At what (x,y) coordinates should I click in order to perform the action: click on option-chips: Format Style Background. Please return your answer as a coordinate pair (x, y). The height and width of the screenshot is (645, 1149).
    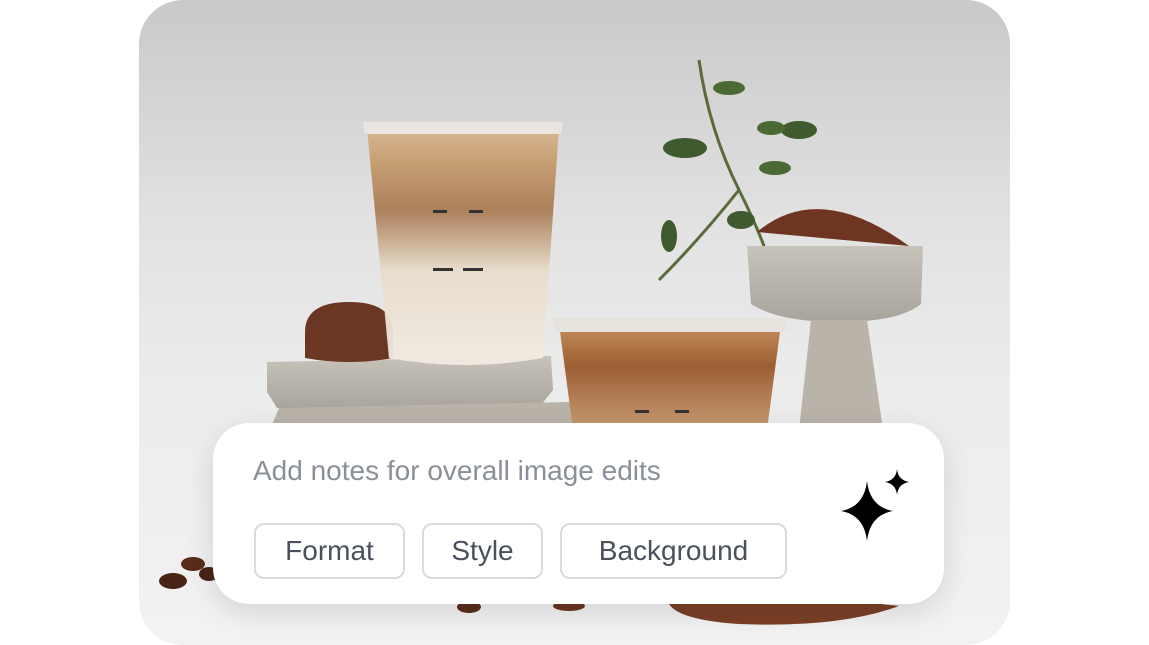
    Looking at the image, I should click on (520, 551).